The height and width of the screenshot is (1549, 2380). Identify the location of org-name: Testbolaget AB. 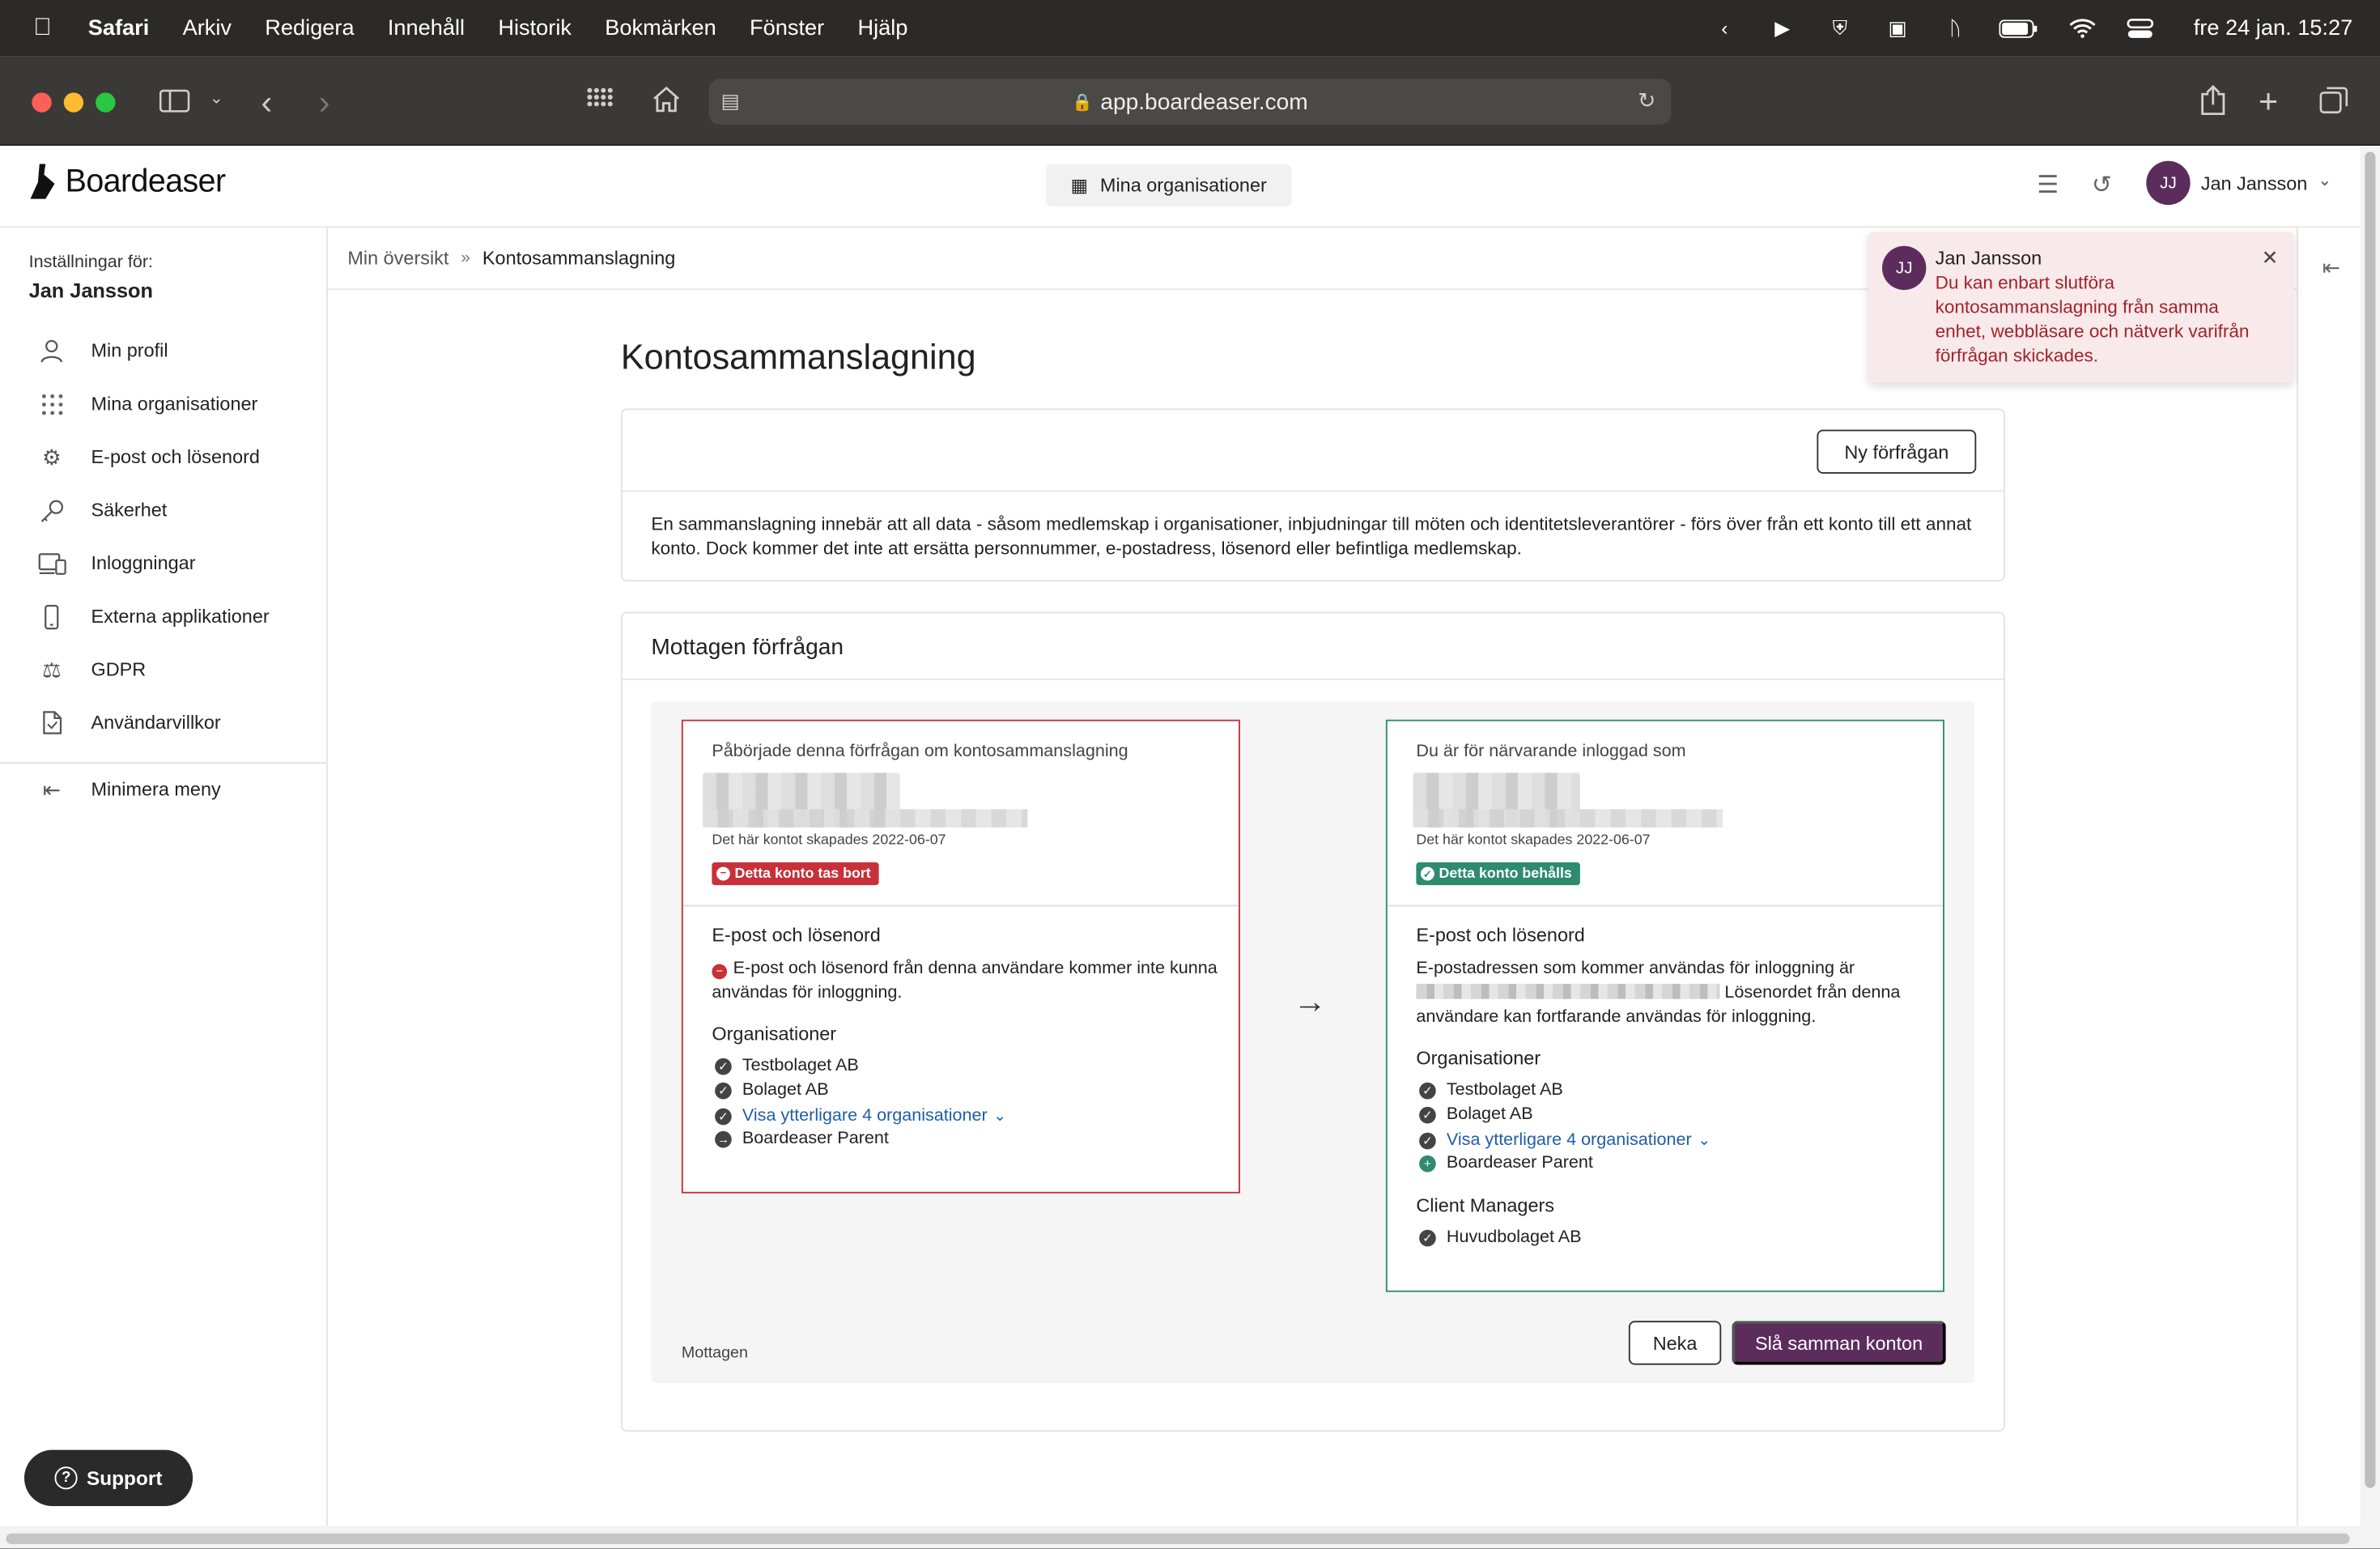
(800, 1066).